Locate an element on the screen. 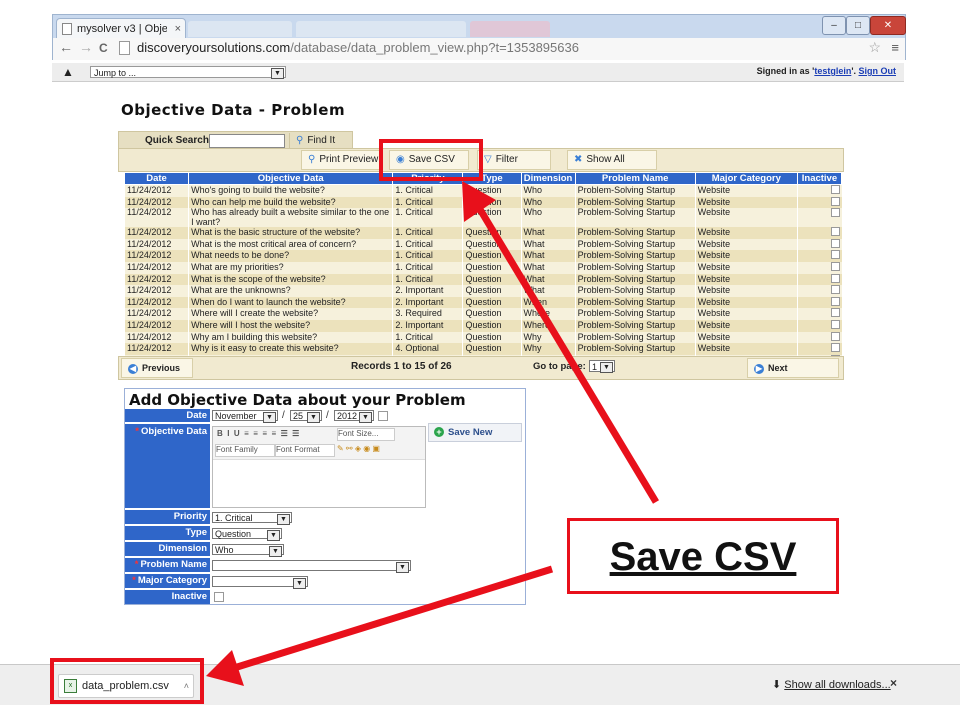  tab-close-icon: × is located at coordinates (178, 29).